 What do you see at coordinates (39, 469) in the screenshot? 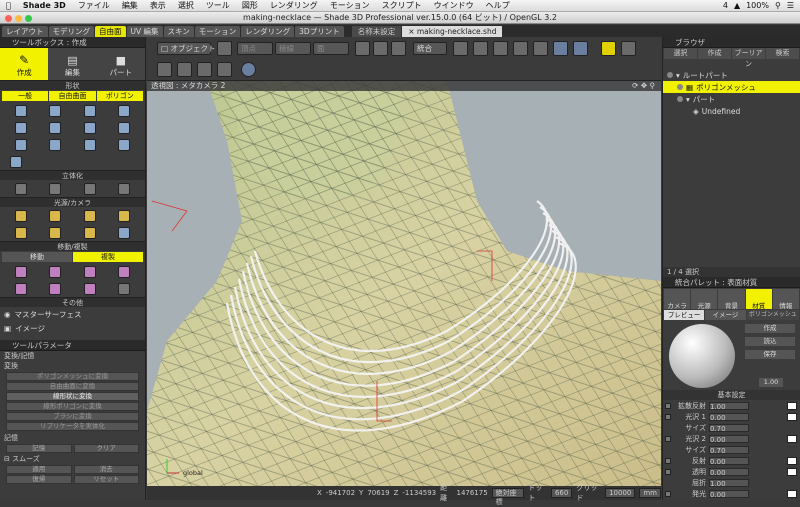
I see `apply-button: 適用` at bounding box center [39, 469].